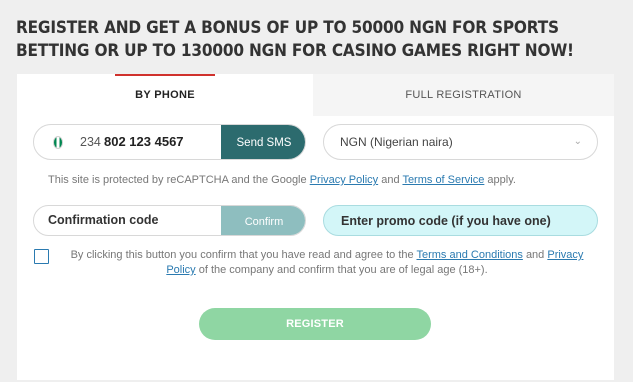  What do you see at coordinates (90, 142) in the screenshot?
I see `phone-prefix: 234` at bounding box center [90, 142].